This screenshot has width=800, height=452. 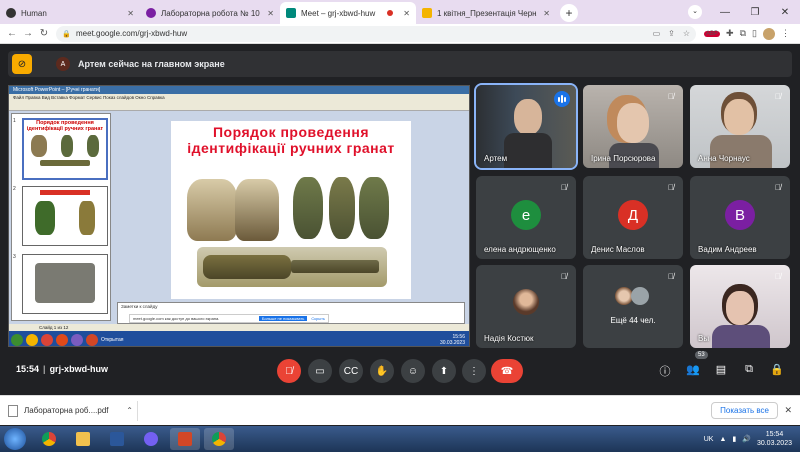 I want to click on activities-icon: ⧉, so click(x=749, y=369).